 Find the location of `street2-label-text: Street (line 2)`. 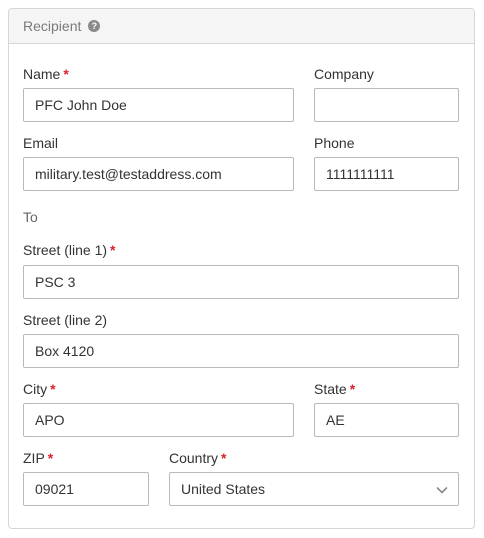

street2-label-text: Street (line 2) is located at coordinates (65, 320).